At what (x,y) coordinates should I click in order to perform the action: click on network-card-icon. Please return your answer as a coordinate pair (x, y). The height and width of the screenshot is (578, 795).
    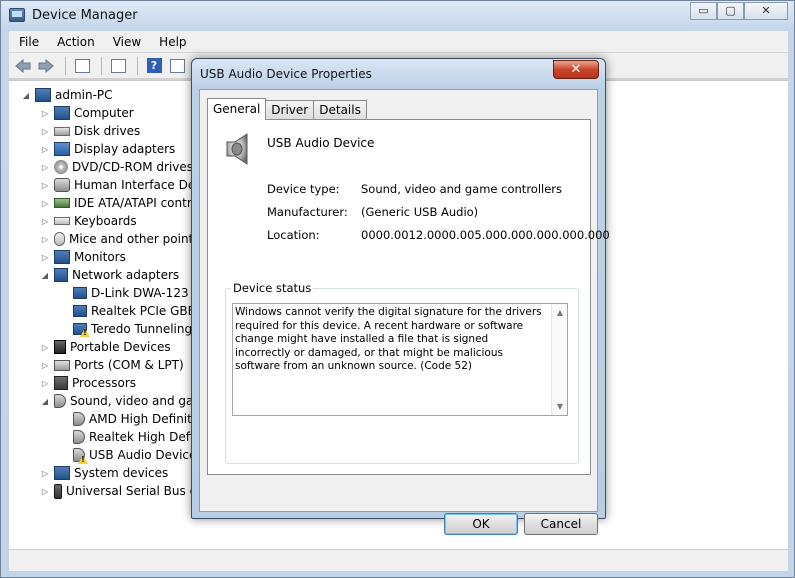
    Looking at the image, I should click on (80, 311).